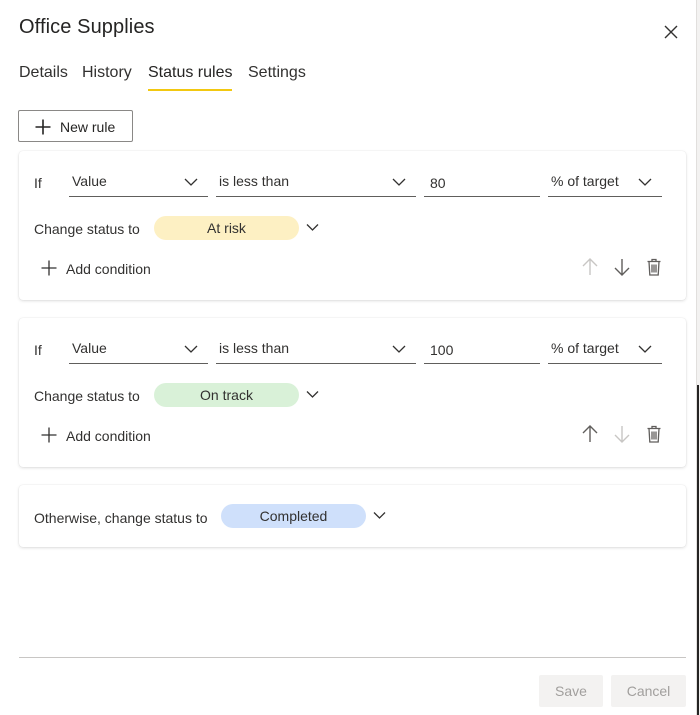 This screenshot has height=715, width=700. I want to click on tab-settings: Settings, so click(277, 73).